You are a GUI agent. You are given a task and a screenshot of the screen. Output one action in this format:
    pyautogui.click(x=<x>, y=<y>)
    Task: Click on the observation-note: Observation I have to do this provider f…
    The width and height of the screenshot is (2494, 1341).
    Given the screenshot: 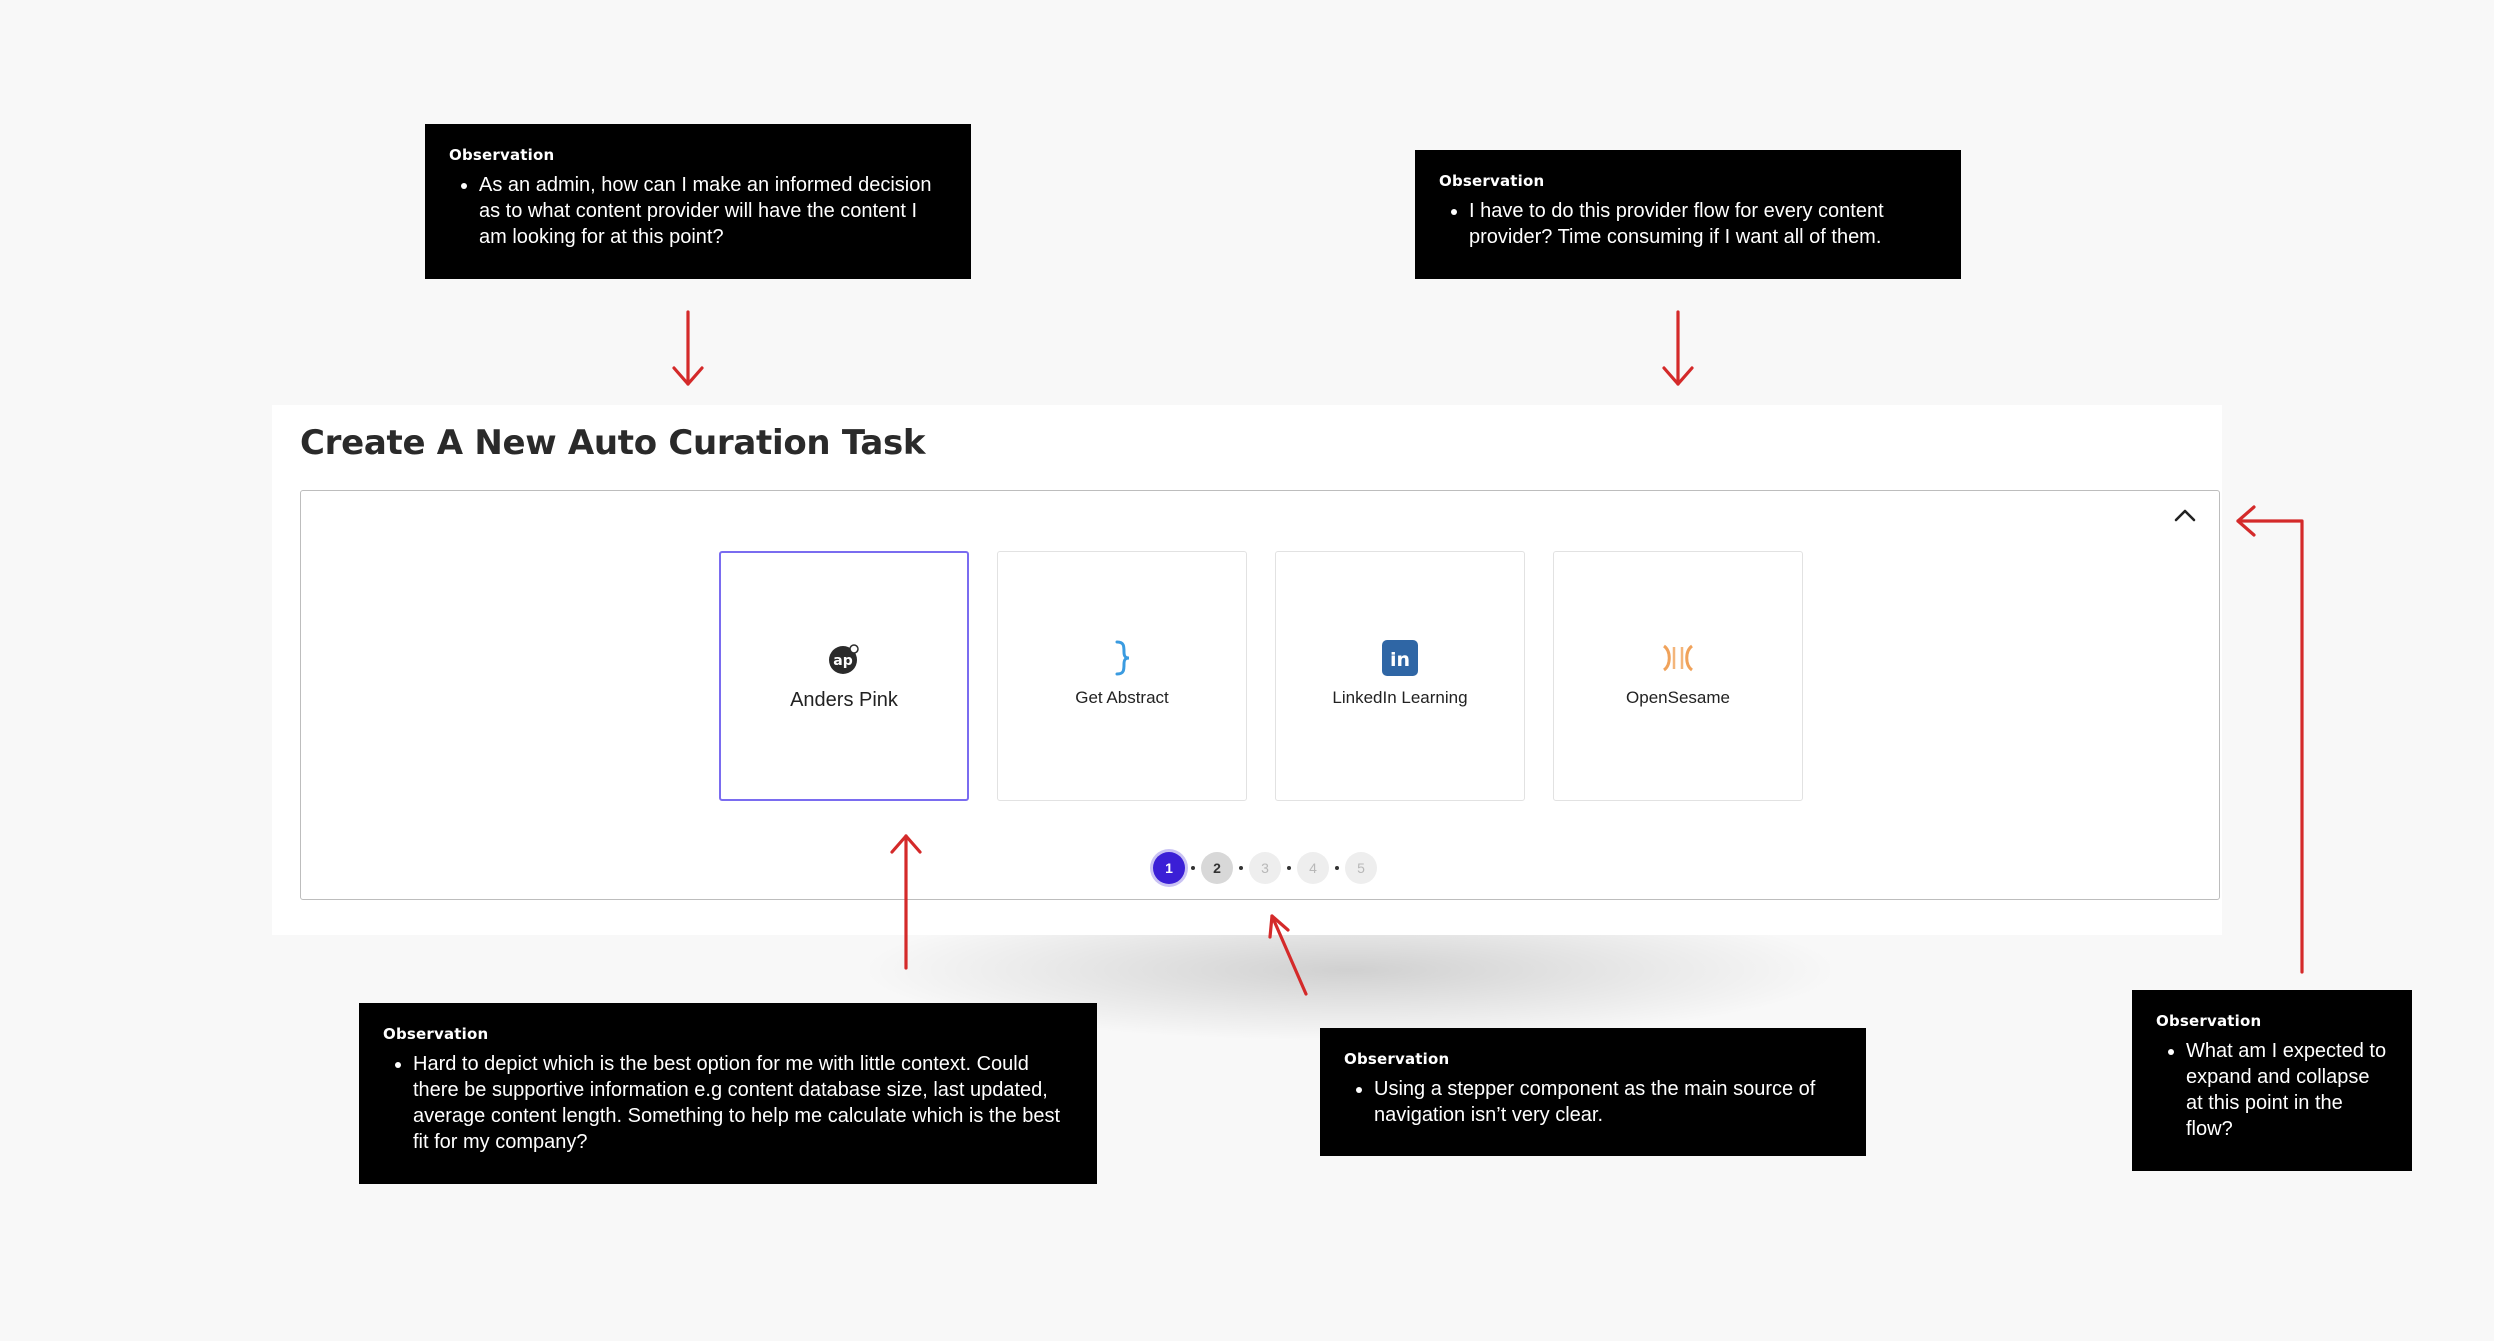 What is the action you would take?
    pyautogui.click(x=1688, y=214)
    